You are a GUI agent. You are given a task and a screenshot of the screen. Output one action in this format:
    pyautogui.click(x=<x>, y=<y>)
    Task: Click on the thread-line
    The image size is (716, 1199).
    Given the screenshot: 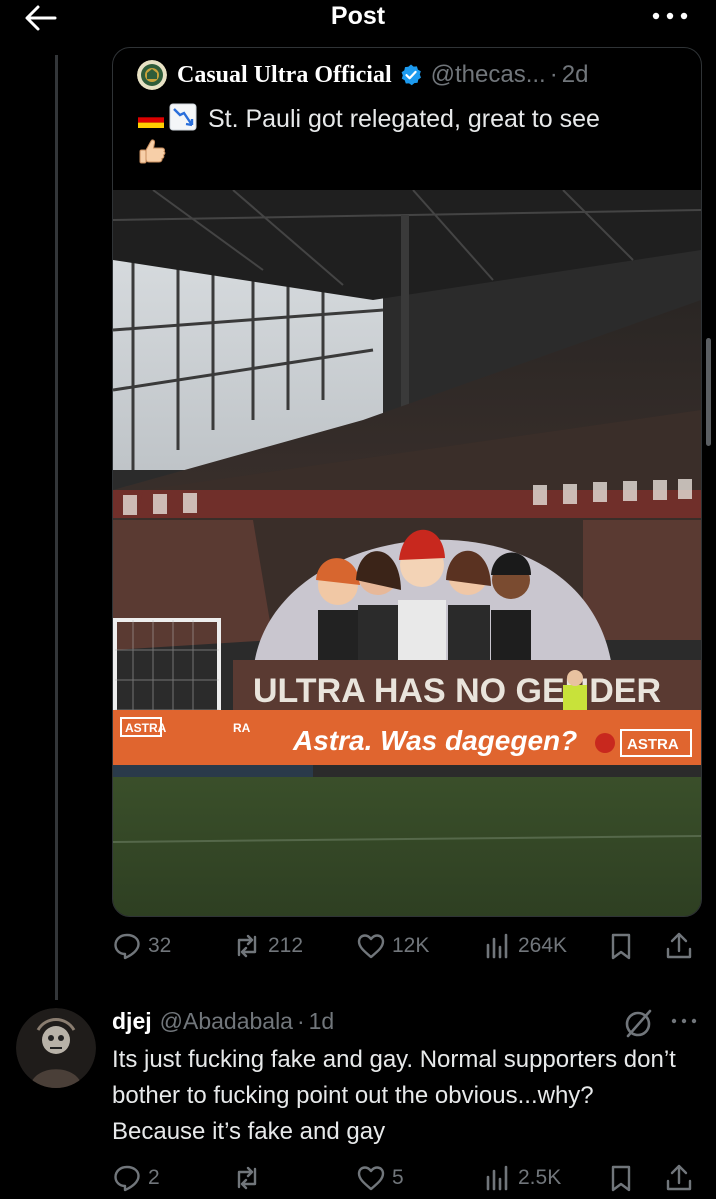 What is the action you would take?
    pyautogui.click(x=56, y=527)
    